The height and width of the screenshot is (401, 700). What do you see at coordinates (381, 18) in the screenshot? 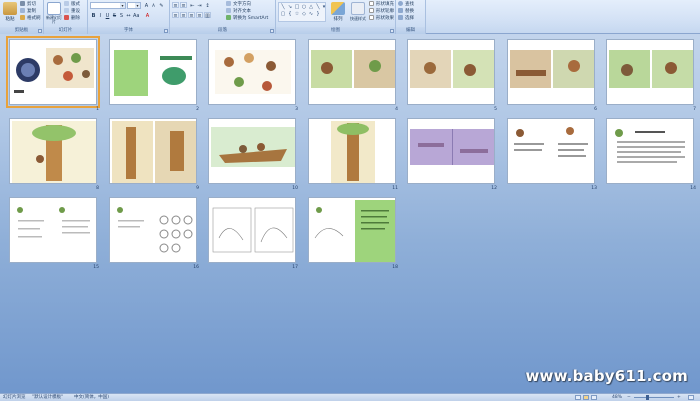
I see `shape-effects-button: 形状效果` at bounding box center [381, 18].